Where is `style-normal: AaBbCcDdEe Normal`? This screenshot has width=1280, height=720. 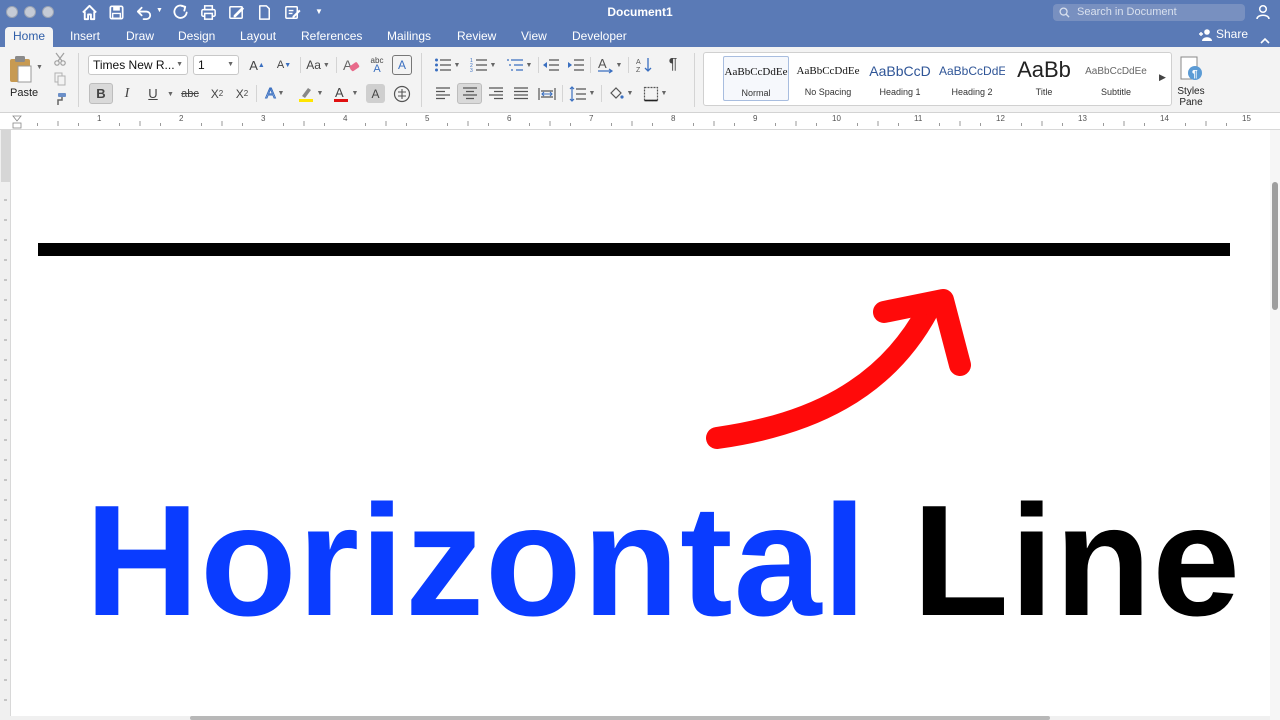
style-normal: AaBbCcDdEe Normal is located at coordinates (756, 78).